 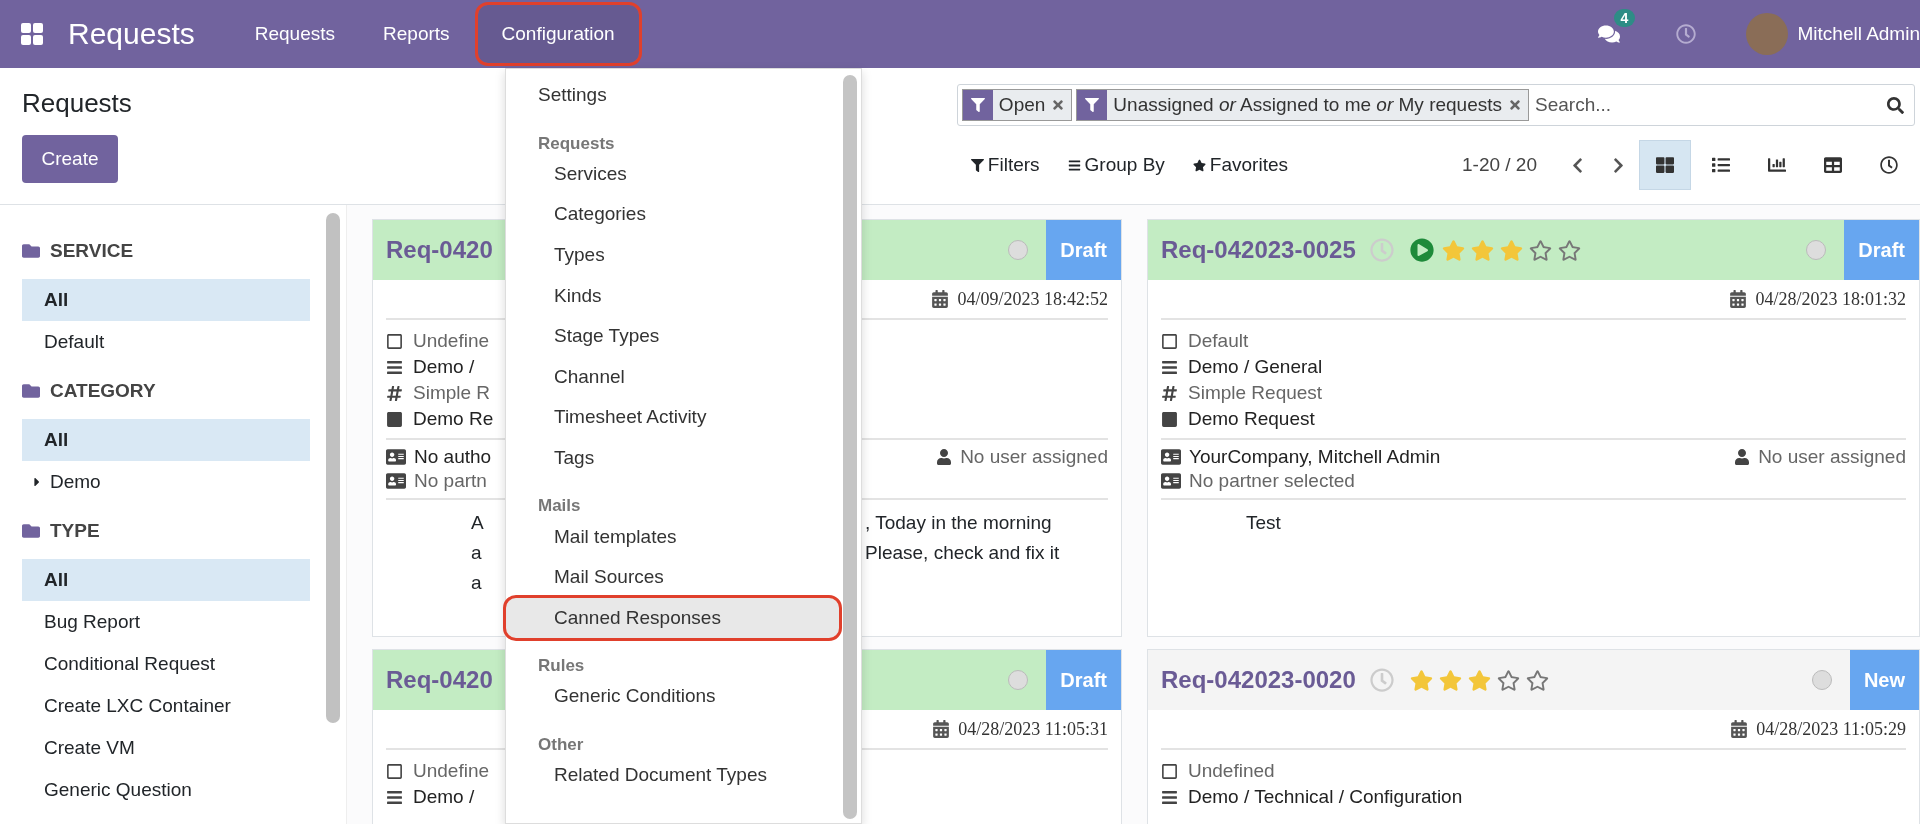 What do you see at coordinates (576, 143) in the screenshot?
I see `menu-section-header: Requests` at bounding box center [576, 143].